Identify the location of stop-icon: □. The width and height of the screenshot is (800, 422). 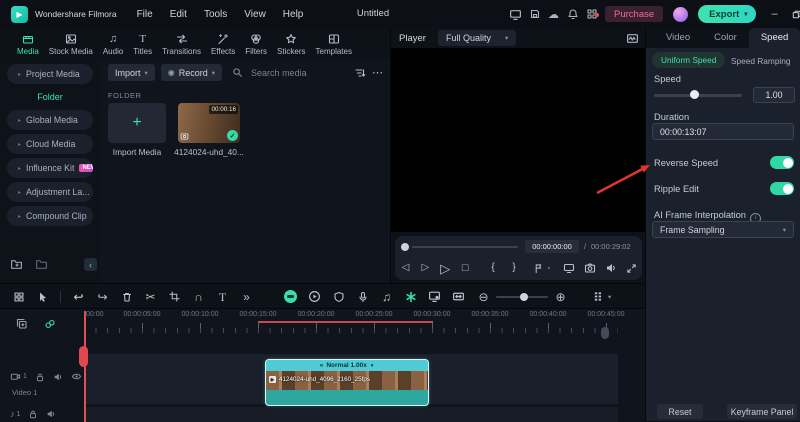
(465, 268).